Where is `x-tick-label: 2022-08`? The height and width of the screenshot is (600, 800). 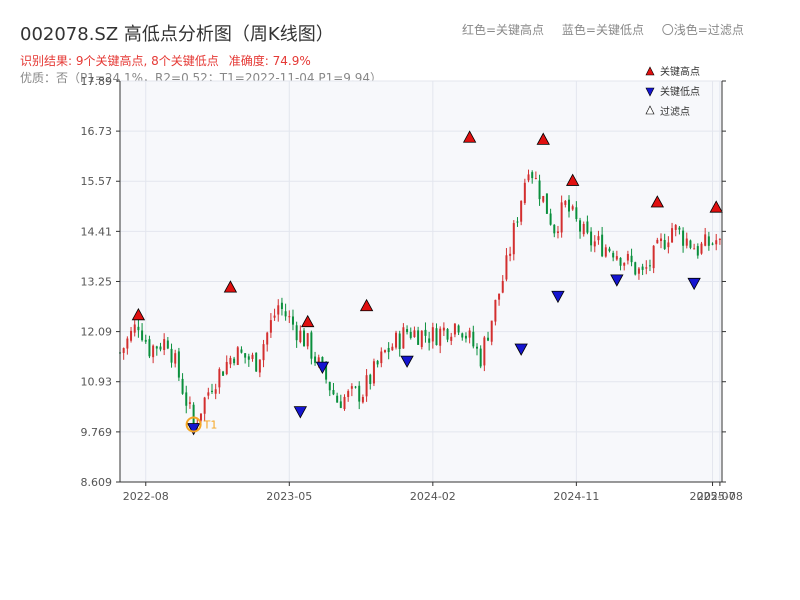
x-tick-label: 2022-08 is located at coordinates (146, 496).